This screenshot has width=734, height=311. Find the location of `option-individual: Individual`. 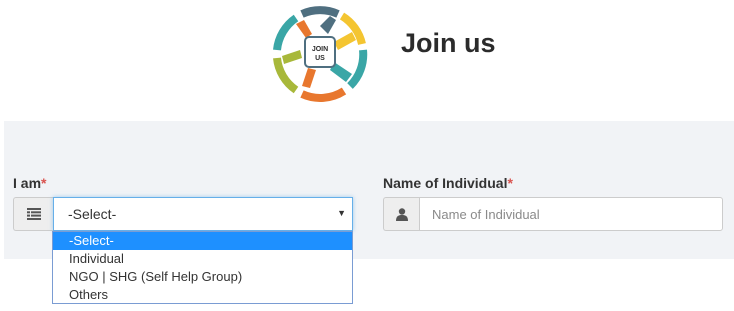

option-individual: Individual is located at coordinates (202, 259).